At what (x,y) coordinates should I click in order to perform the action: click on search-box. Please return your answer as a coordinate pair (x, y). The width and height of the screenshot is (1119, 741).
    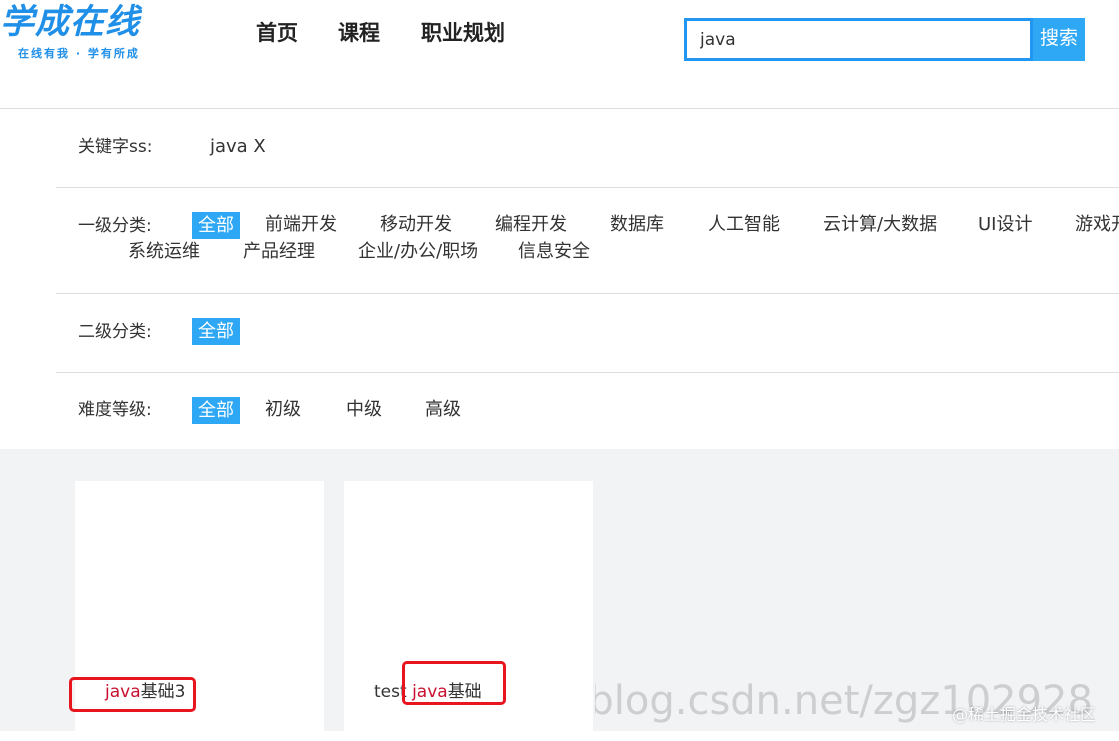
    Looking at the image, I should click on (858, 39).